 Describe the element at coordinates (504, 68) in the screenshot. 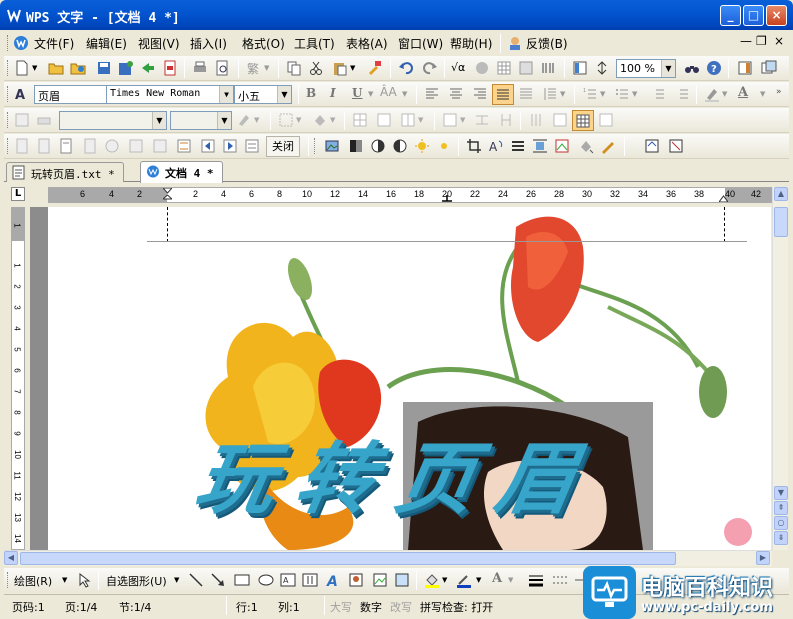

I see `insert-table-icon` at that location.